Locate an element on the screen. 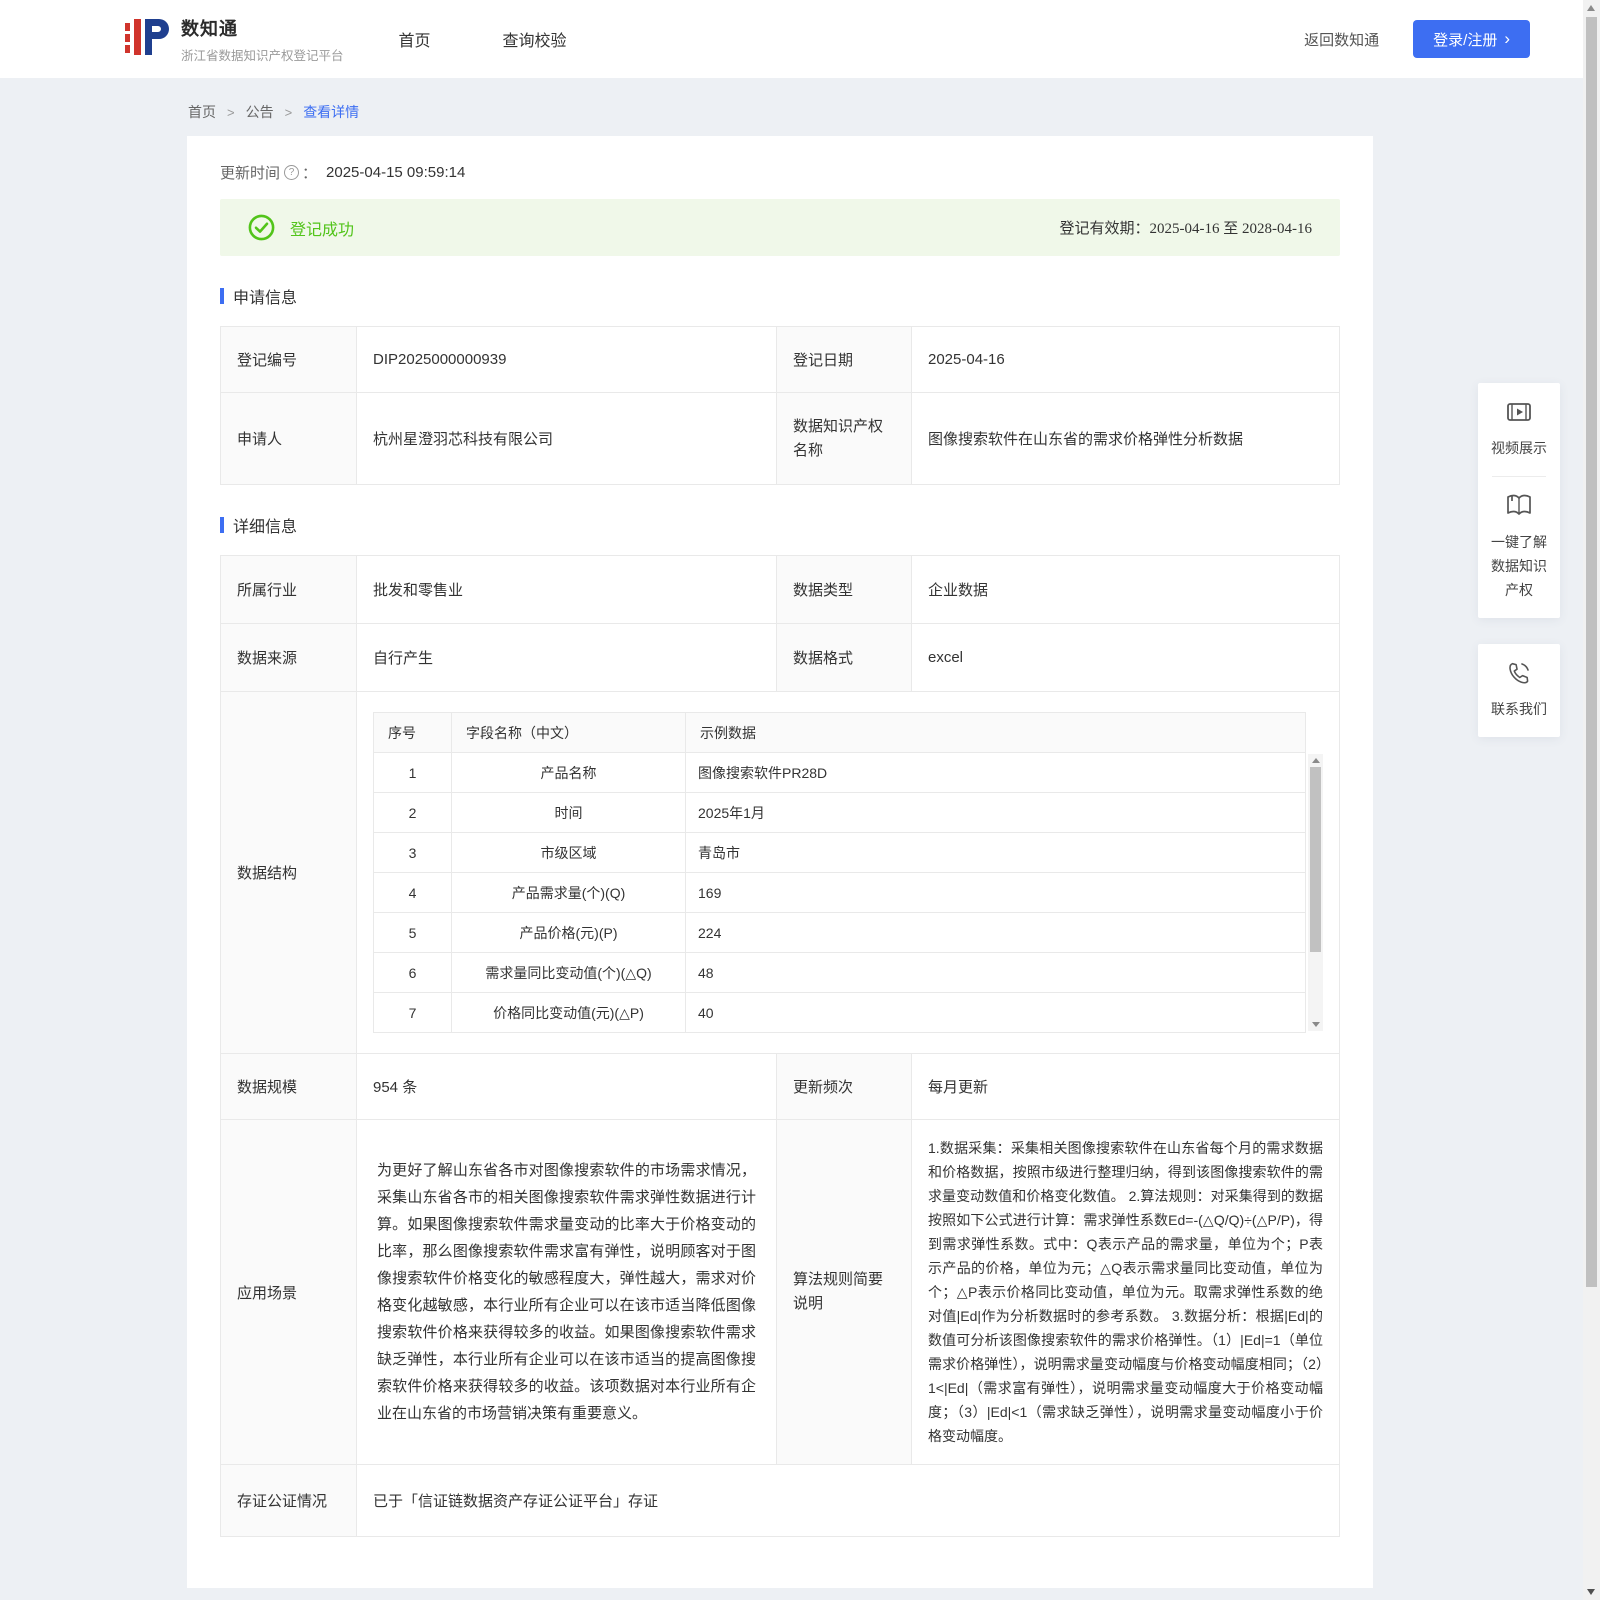 The height and width of the screenshot is (1600, 1600). contact-us-label: 联系我们 is located at coordinates (1519, 709).